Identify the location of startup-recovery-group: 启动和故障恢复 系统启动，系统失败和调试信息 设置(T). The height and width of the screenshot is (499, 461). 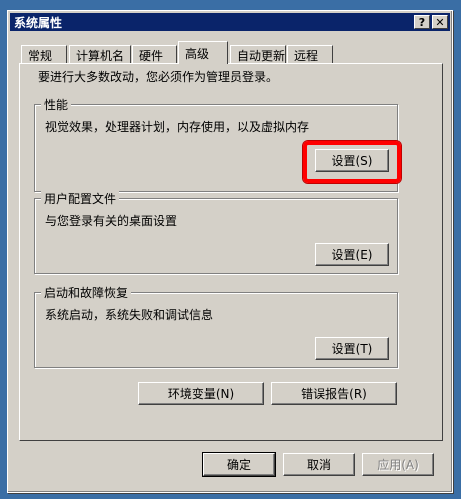
(216, 326).